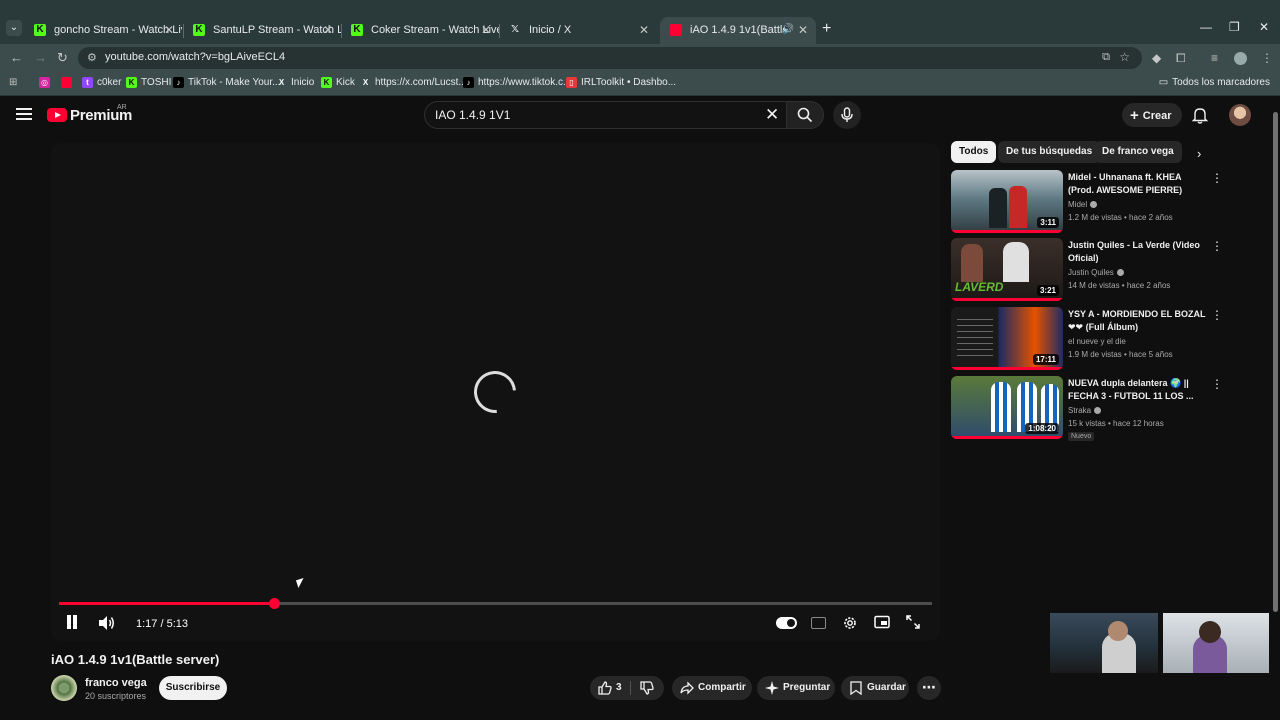 The width and height of the screenshot is (1280, 720). I want to click on youtube-icon, so click(66, 82).